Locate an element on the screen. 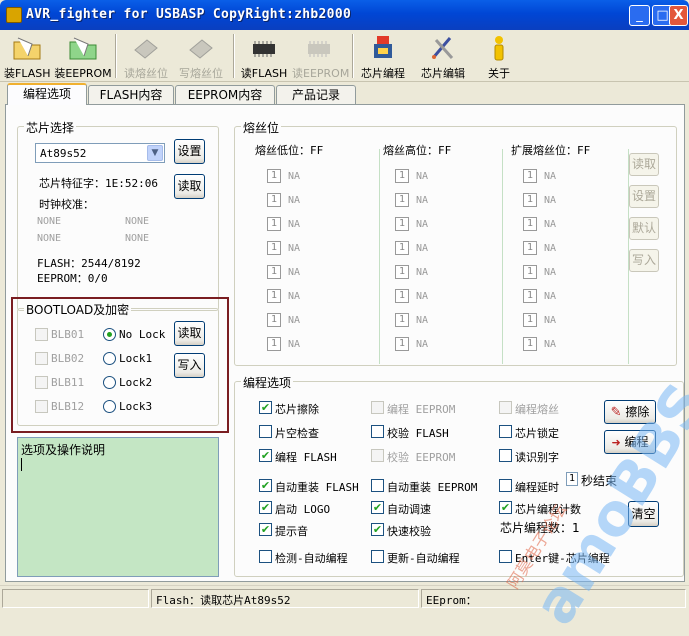  tab-product-records: 产品记录 is located at coordinates (316, 94).